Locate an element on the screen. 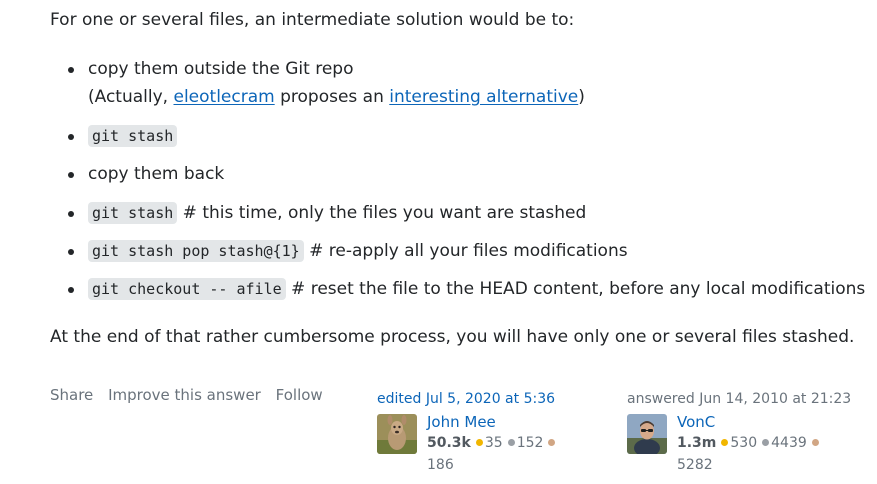  list-item: git stash is located at coordinates (123, 136).